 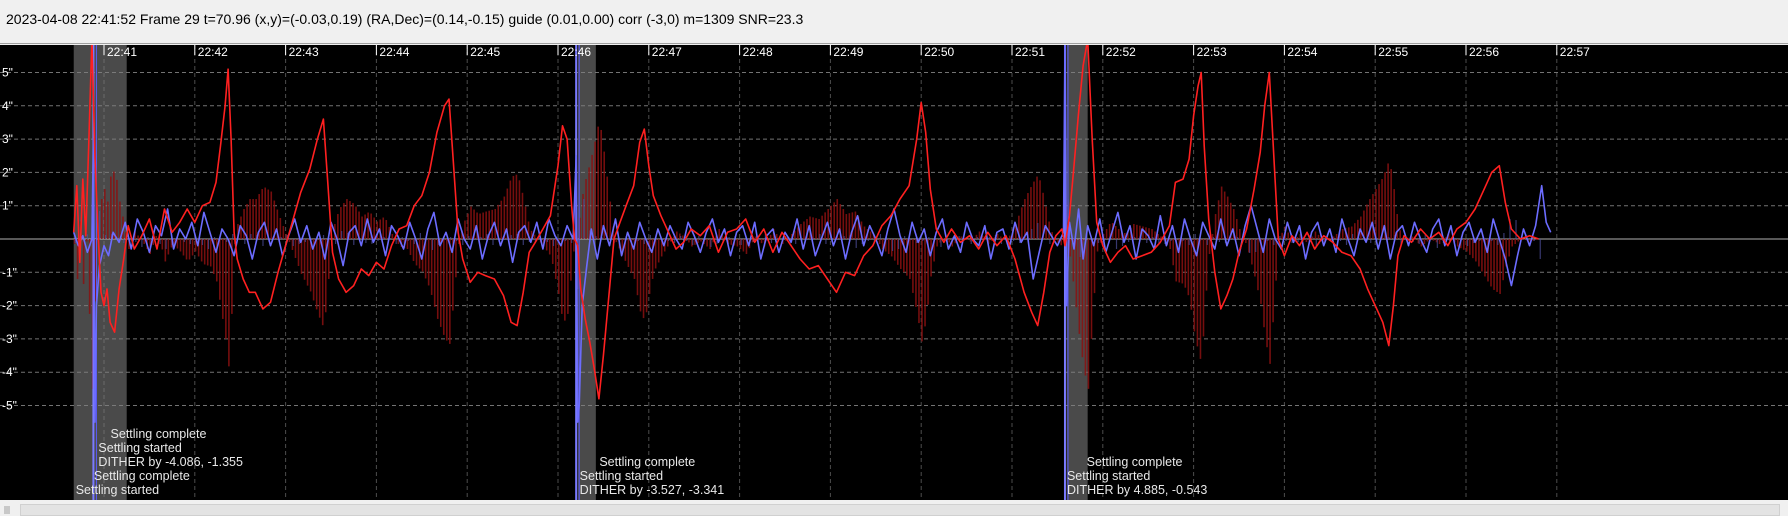 What do you see at coordinates (1135, 462) in the screenshot?
I see `event-annotation: Settling complete` at bounding box center [1135, 462].